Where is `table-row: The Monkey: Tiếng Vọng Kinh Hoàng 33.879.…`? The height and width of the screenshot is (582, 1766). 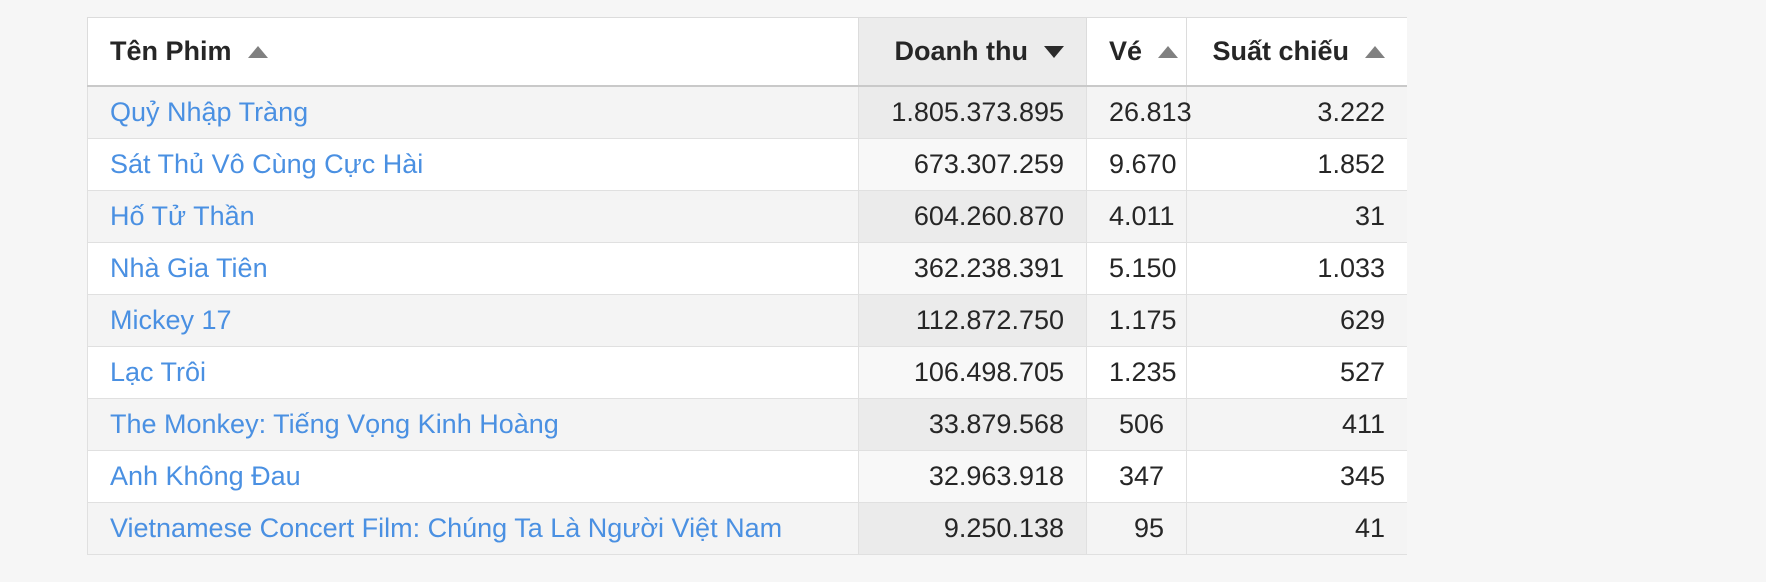
table-row: The Monkey: Tiếng Vọng Kinh Hoàng 33.879.… is located at coordinates (747, 424).